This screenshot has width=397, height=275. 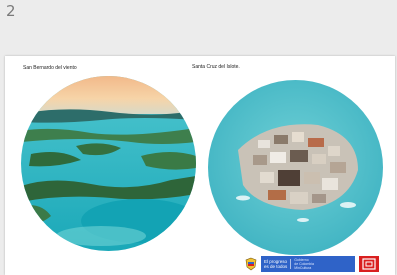 I want to click on mincultura-logo-icon, so click(x=369, y=264).